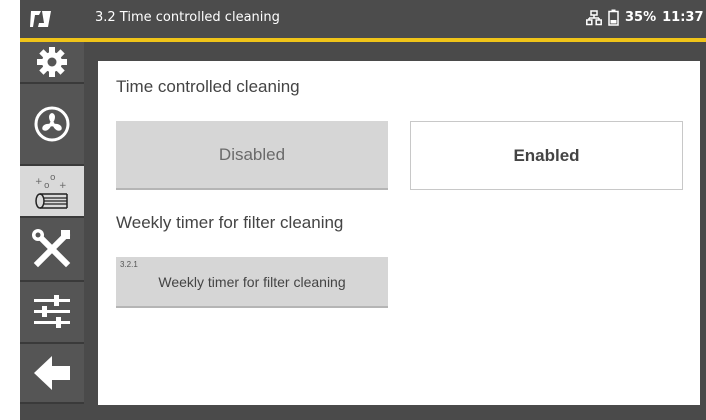 The width and height of the screenshot is (706, 420). What do you see at coordinates (40, 19) in the screenshot?
I see `brand-logo-icon` at bounding box center [40, 19].